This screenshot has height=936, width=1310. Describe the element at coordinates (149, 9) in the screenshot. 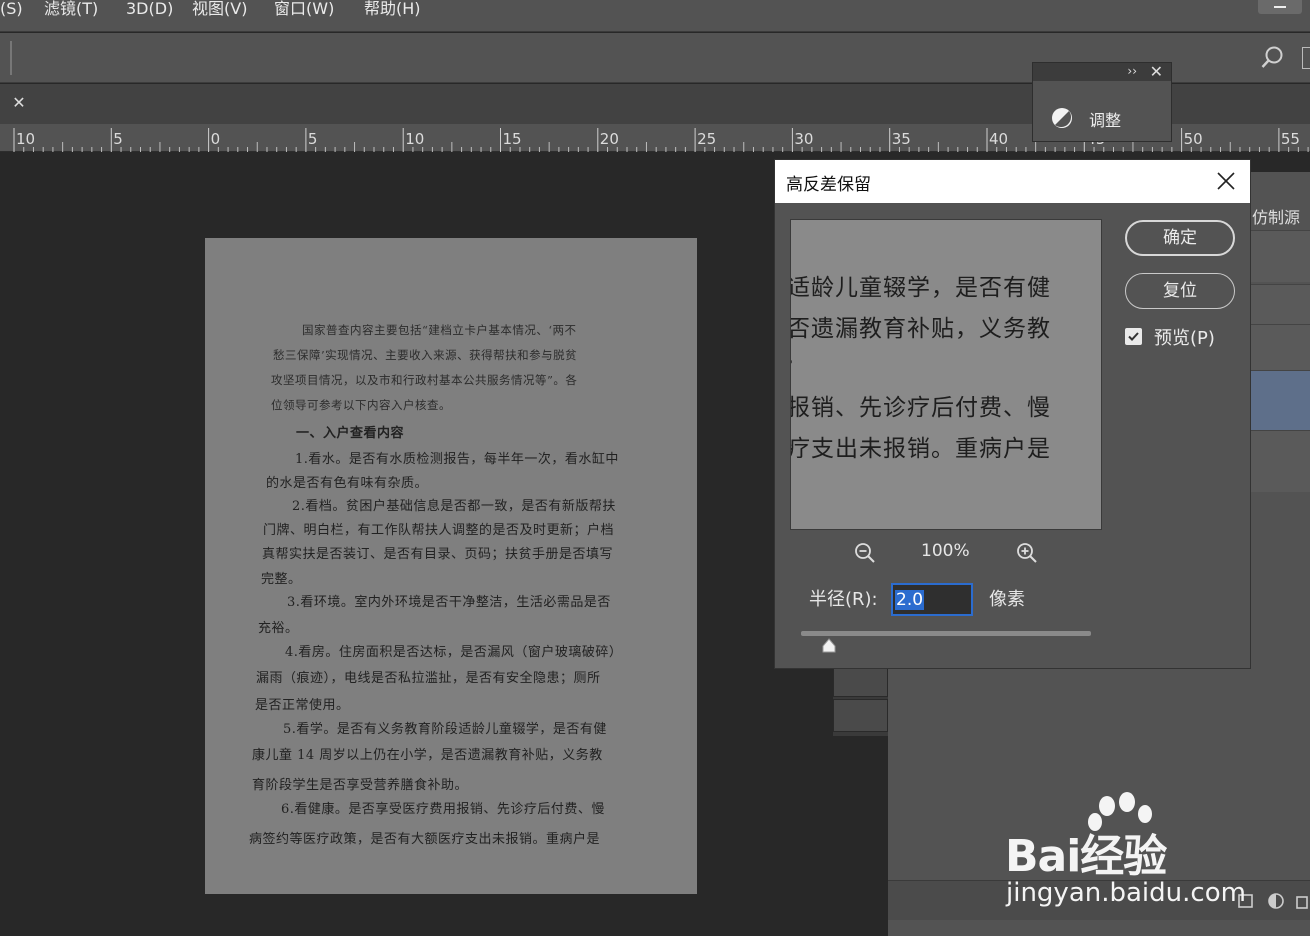

I see `menu-3d: 3D(D)` at that location.